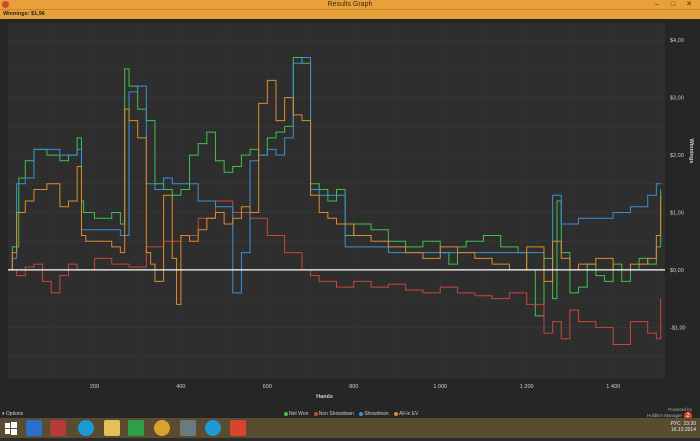 This screenshot has width=700, height=441. What do you see at coordinates (350, 14) in the screenshot?
I see `winnings-bar: Winnings: $1,96` at bounding box center [350, 14].